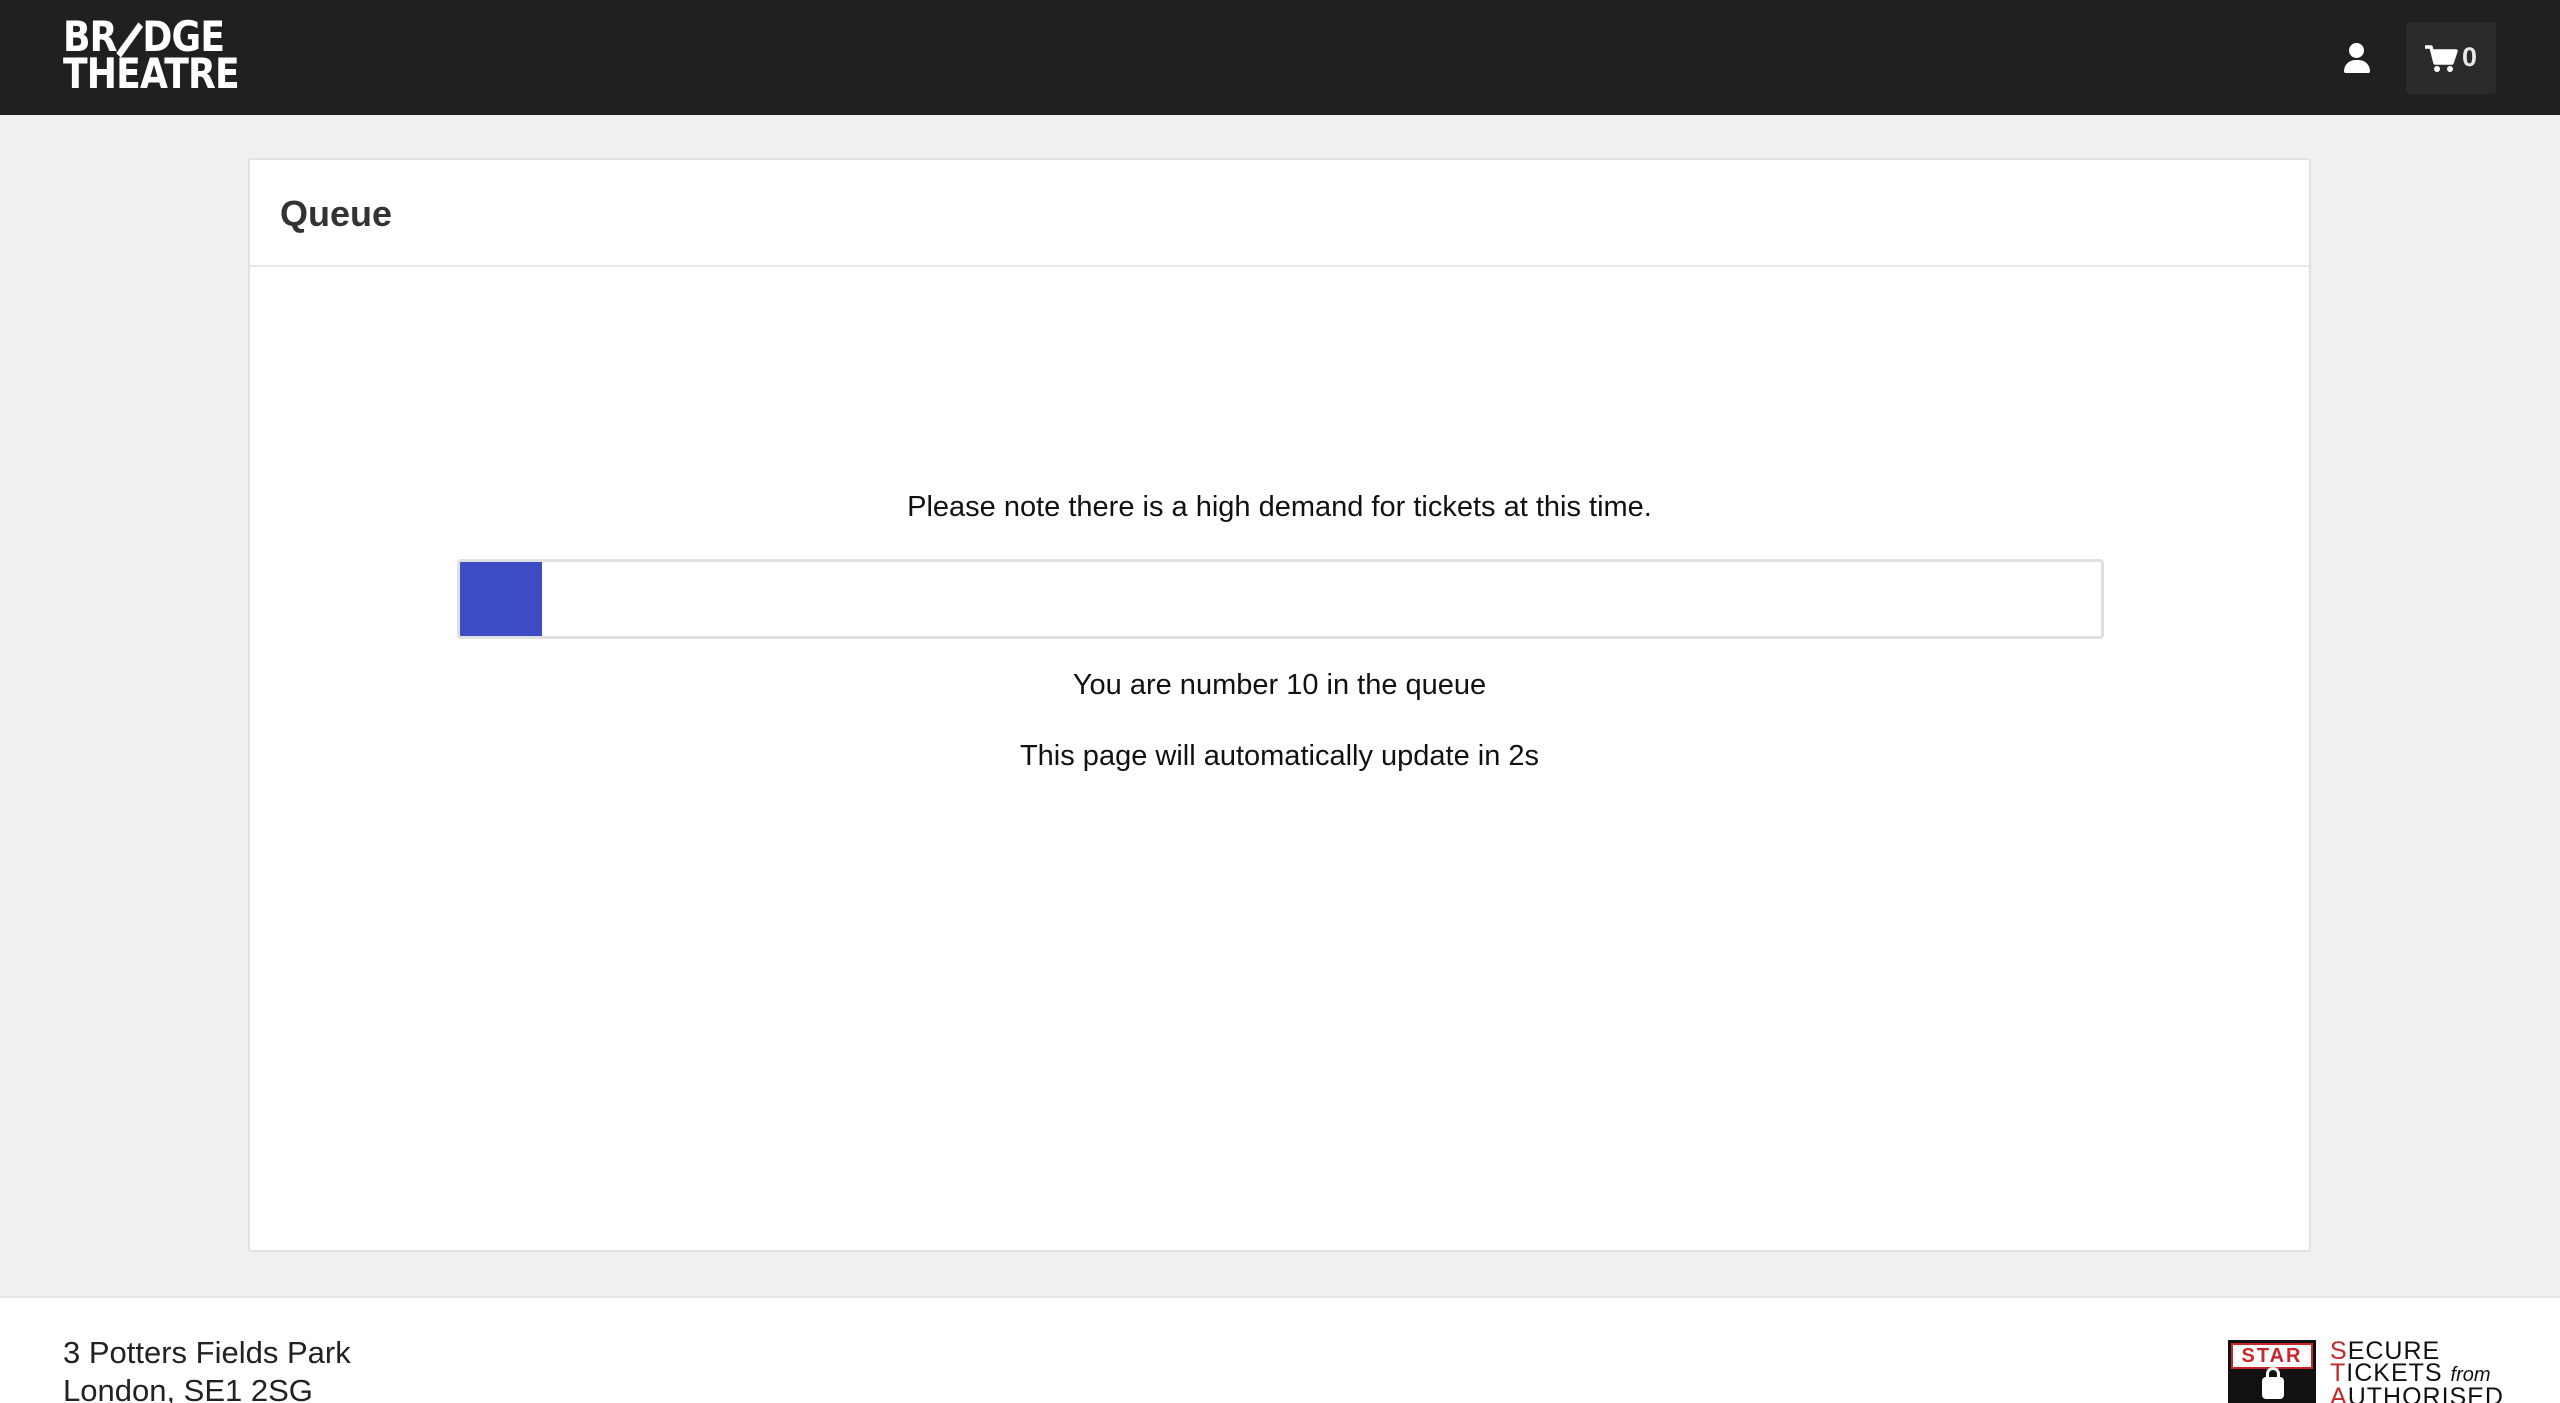 Image resolution: width=2560 pixels, height=1403 pixels. I want to click on star-badge-text: SECURE TICKETS from AUTHORISED, so click(2417, 1371).